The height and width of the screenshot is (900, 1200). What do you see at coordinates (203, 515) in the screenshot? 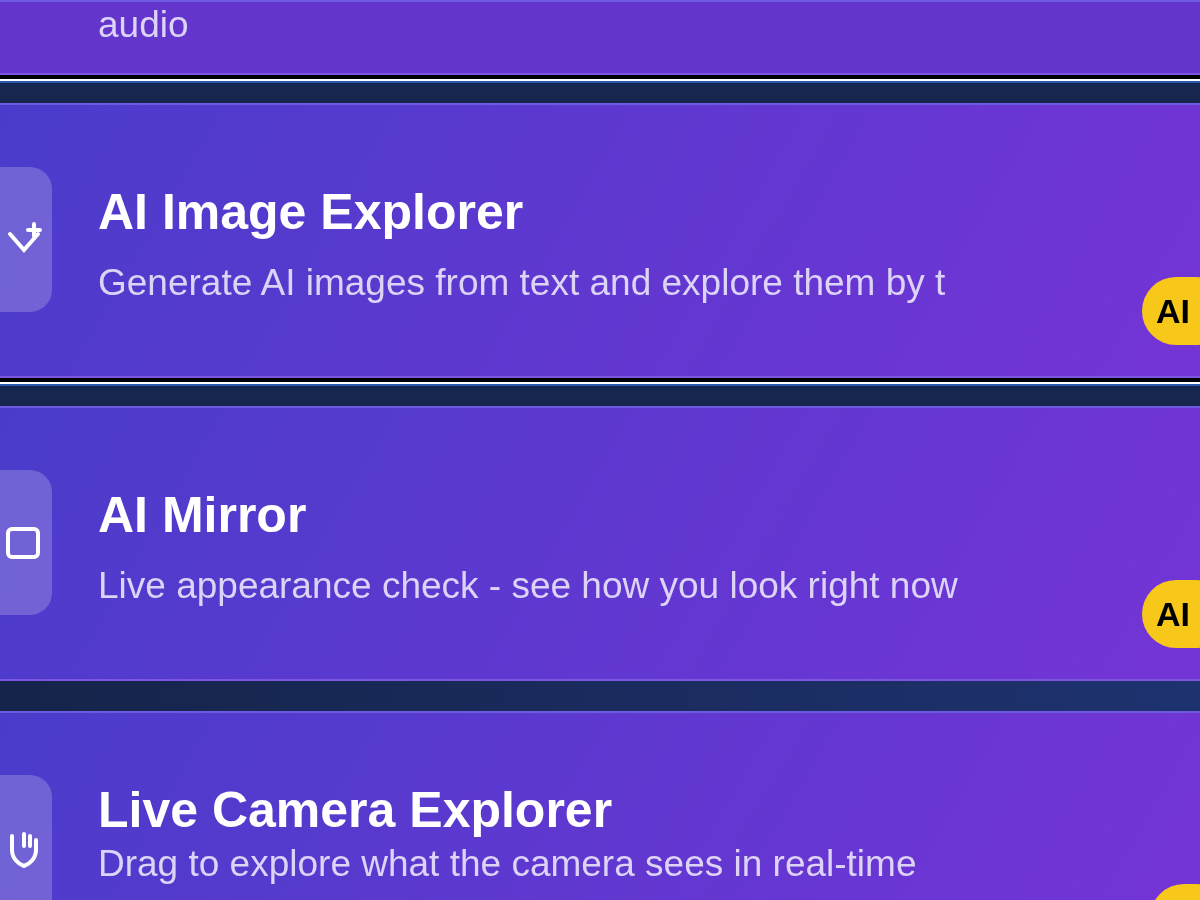
I see `card-title: AI Mirror` at bounding box center [203, 515].